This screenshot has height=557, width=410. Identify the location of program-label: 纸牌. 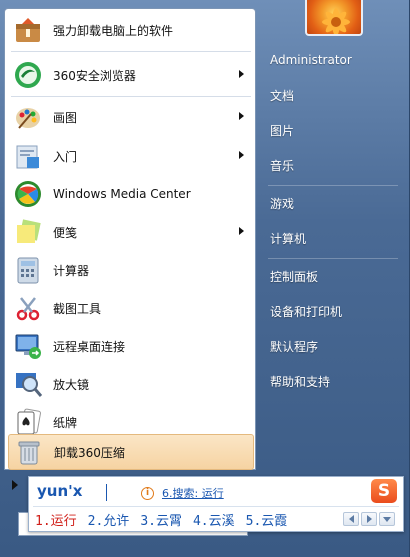
(65, 422).